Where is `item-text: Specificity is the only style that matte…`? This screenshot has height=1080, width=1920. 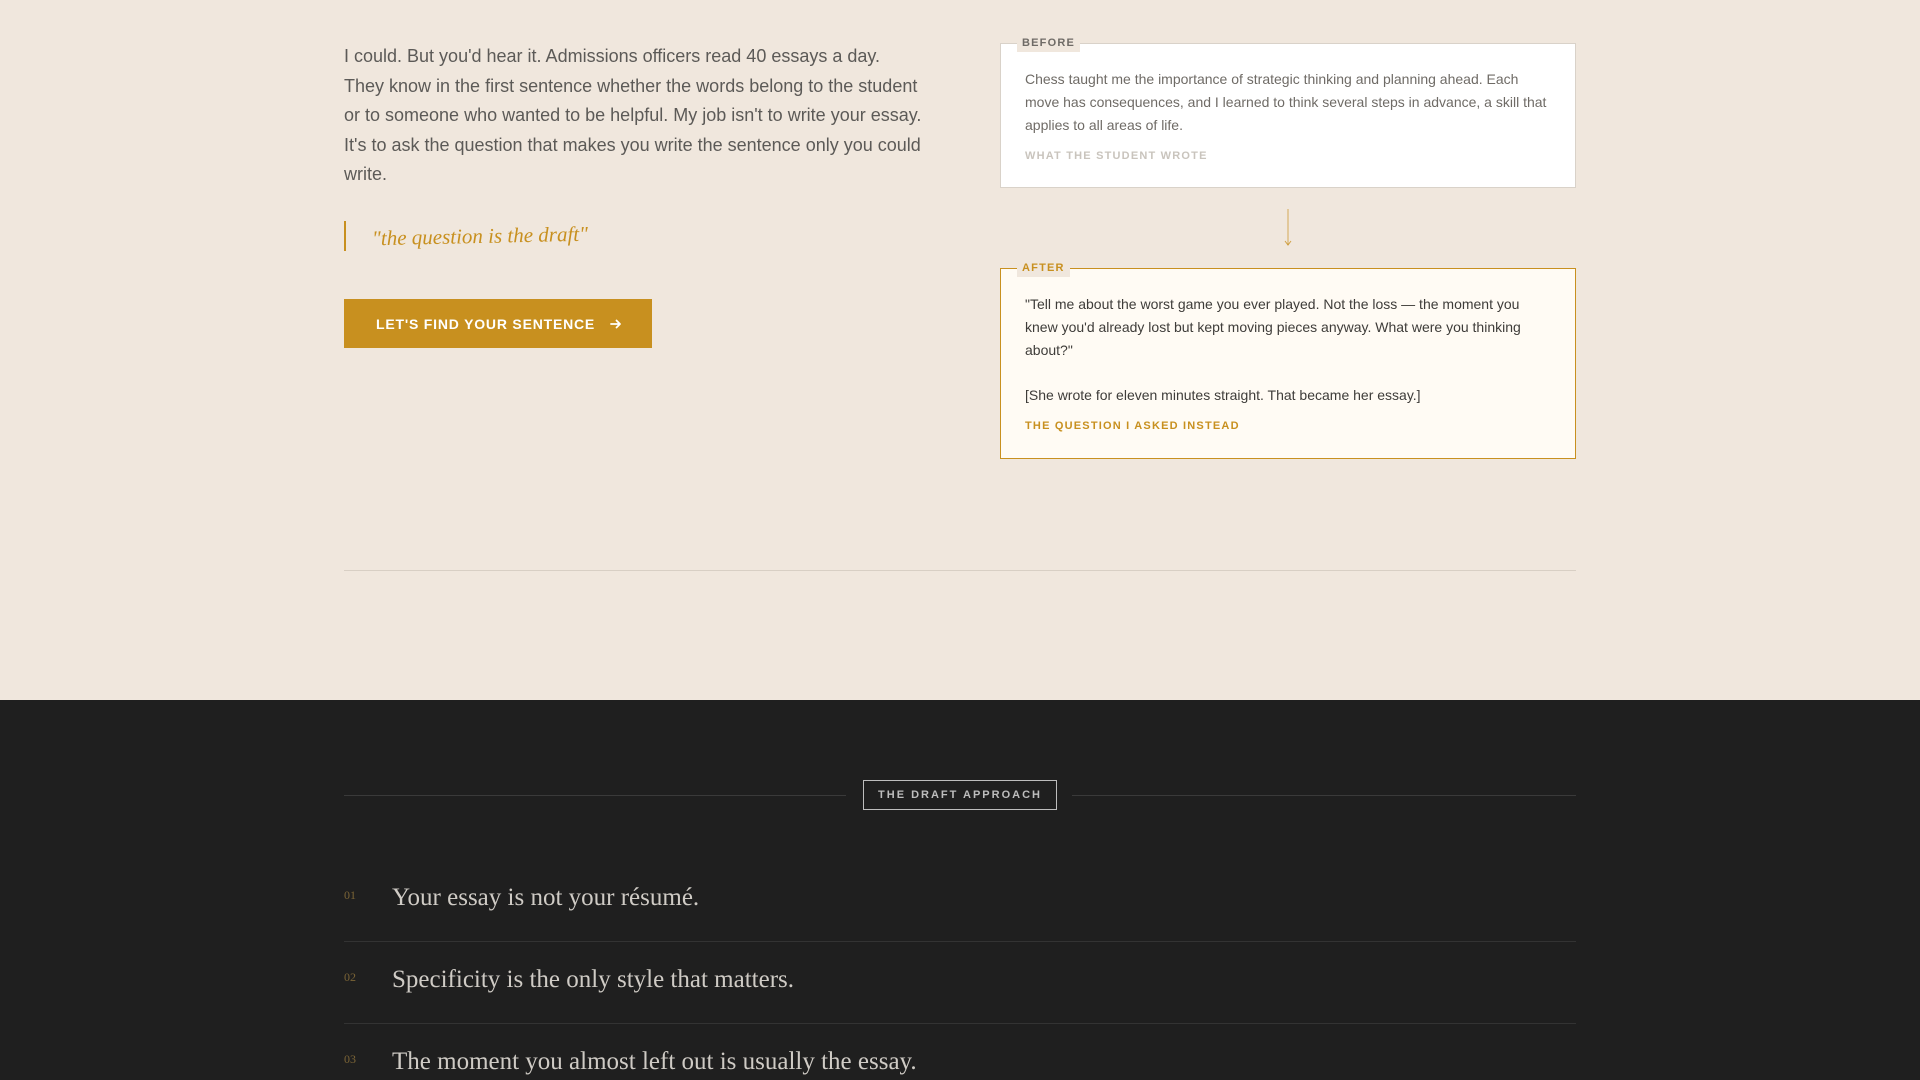
item-text: Specificity is the only style that matte… is located at coordinates (593, 979).